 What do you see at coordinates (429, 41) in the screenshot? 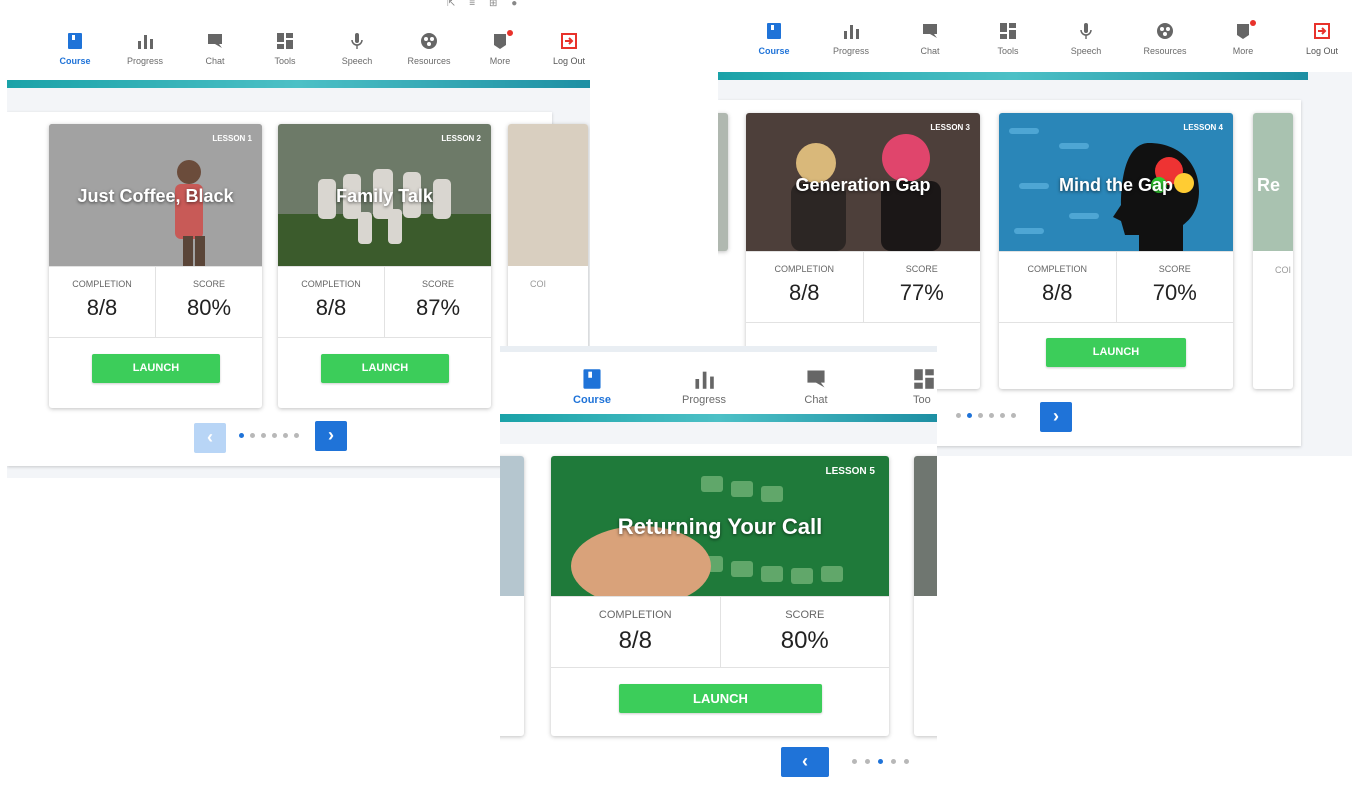
I see `resources-icon` at bounding box center [429, 41].